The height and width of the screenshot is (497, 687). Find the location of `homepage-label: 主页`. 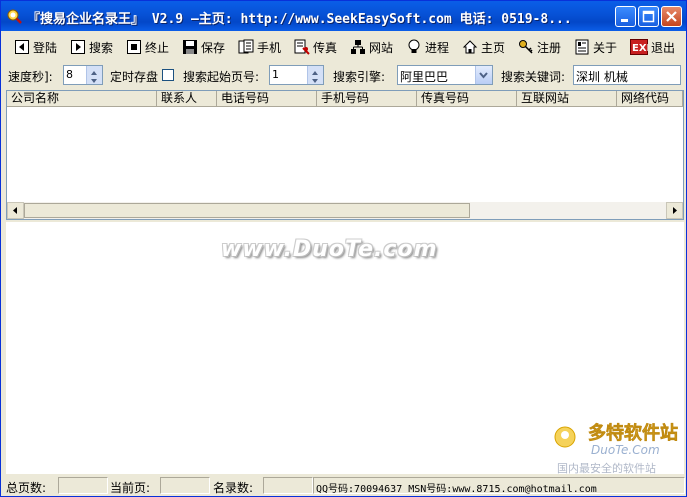

homepage-label: 主页 is located at coordinates (493, 47).